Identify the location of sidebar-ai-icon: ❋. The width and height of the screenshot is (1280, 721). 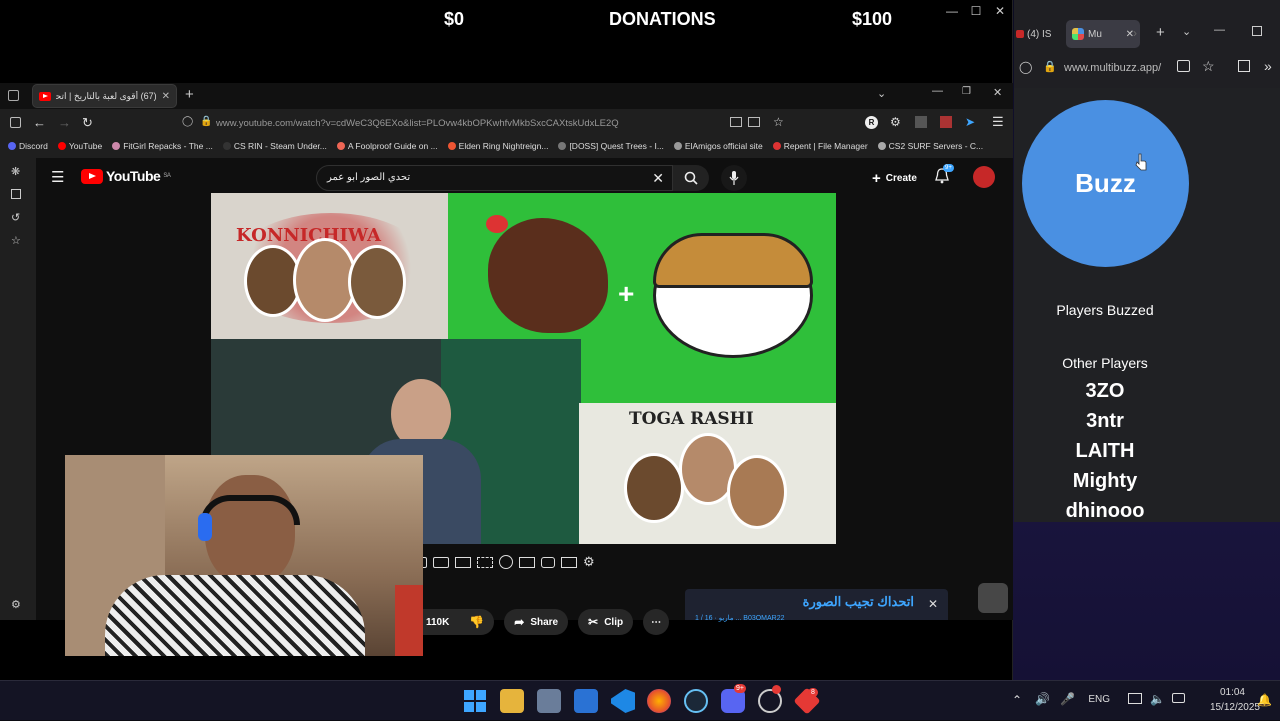
(15, 171).